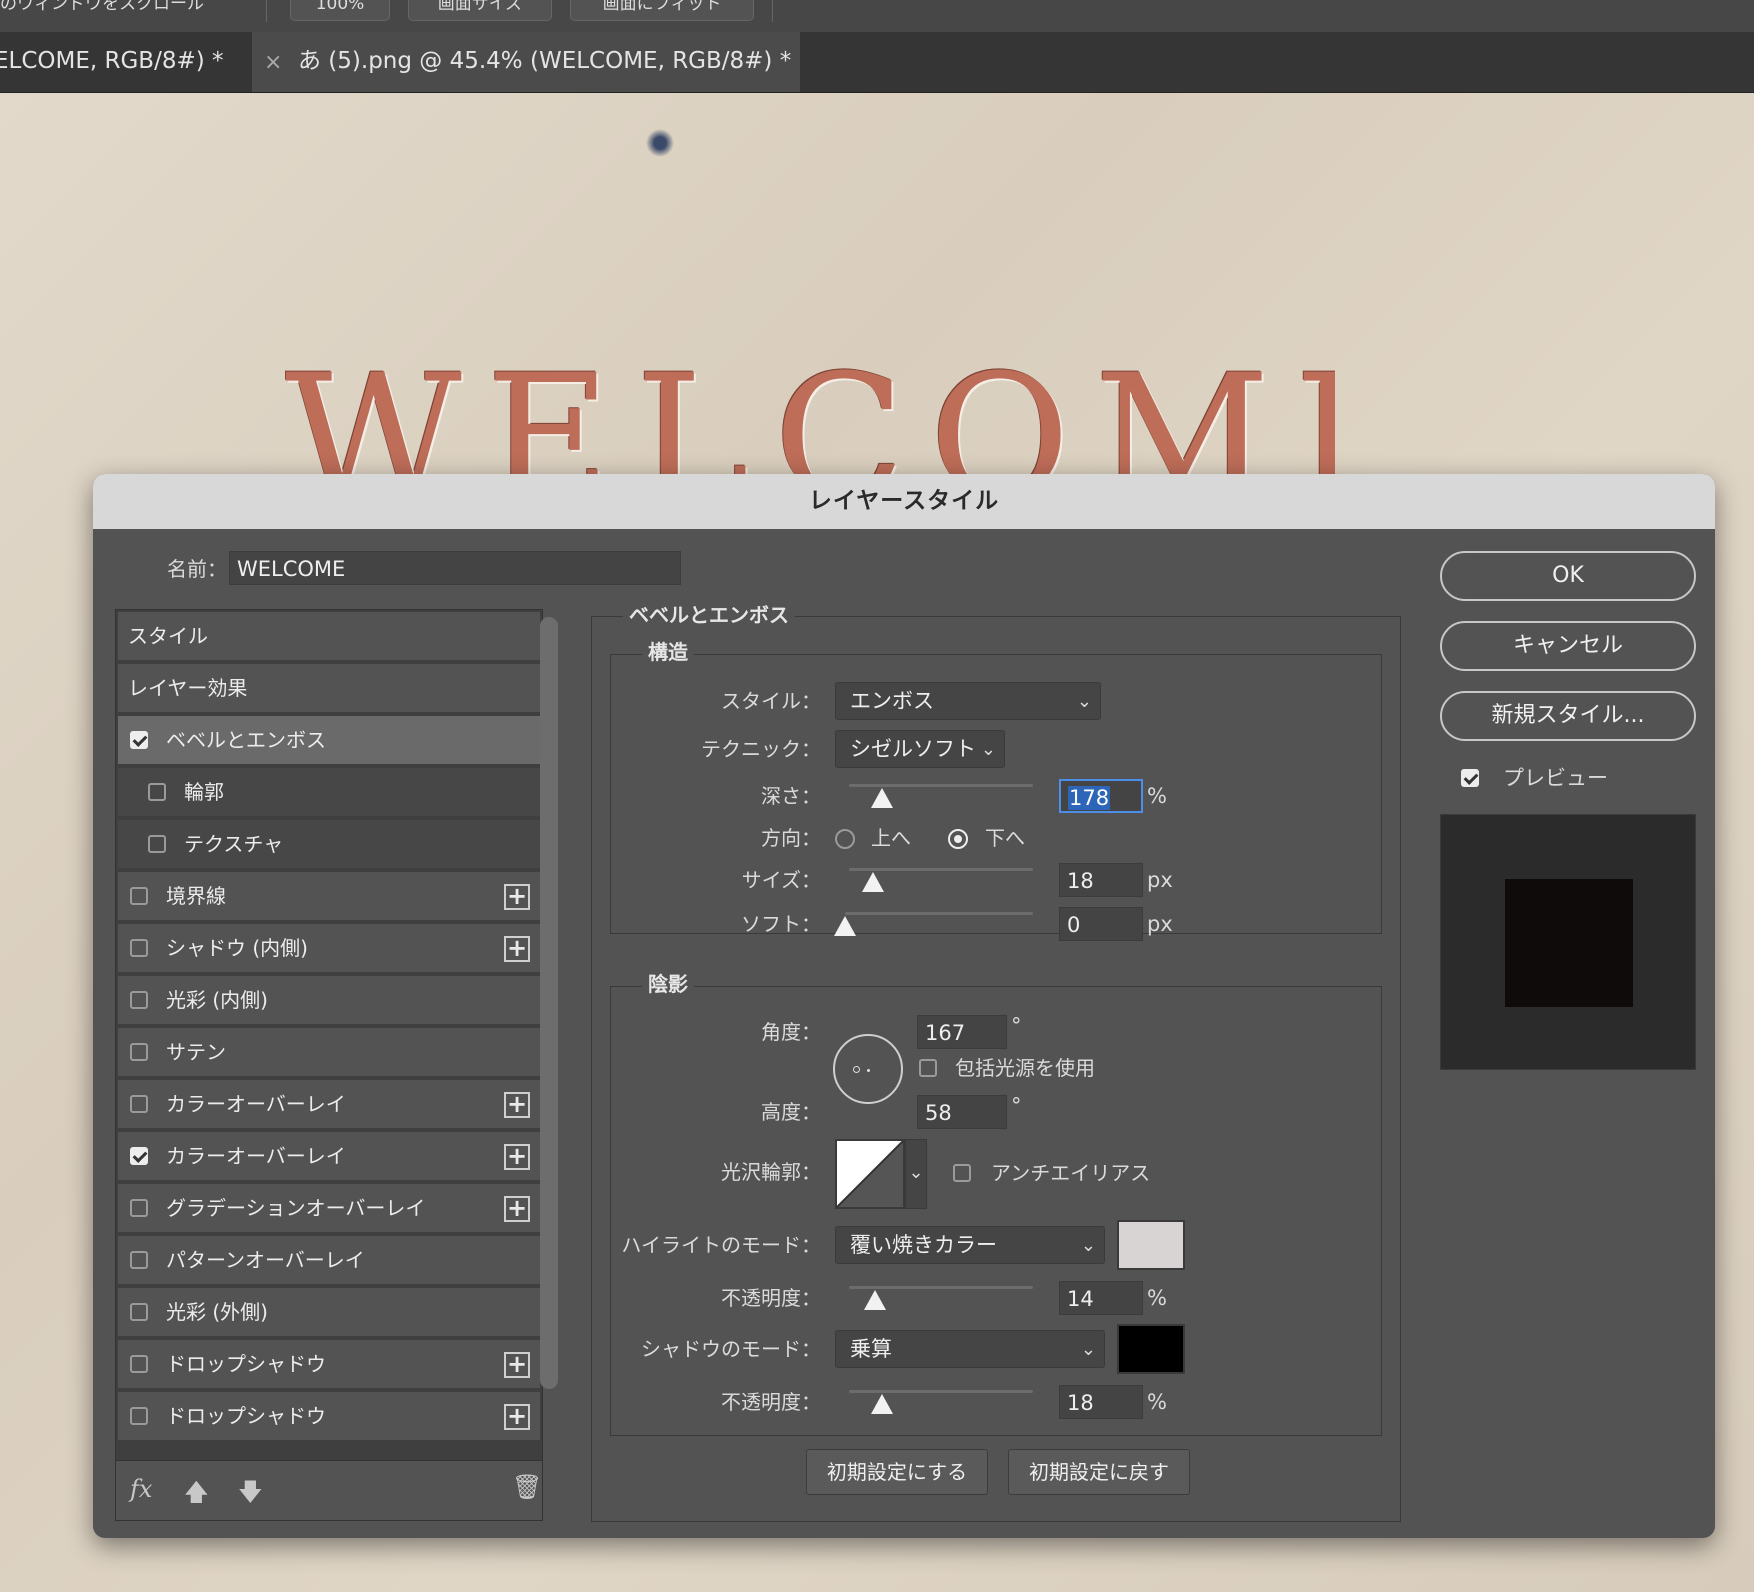  Describe the element at coordinates (329, 1261) in the screenshot. I see `effect-list-item: パターンオーバーレイ` at that location.